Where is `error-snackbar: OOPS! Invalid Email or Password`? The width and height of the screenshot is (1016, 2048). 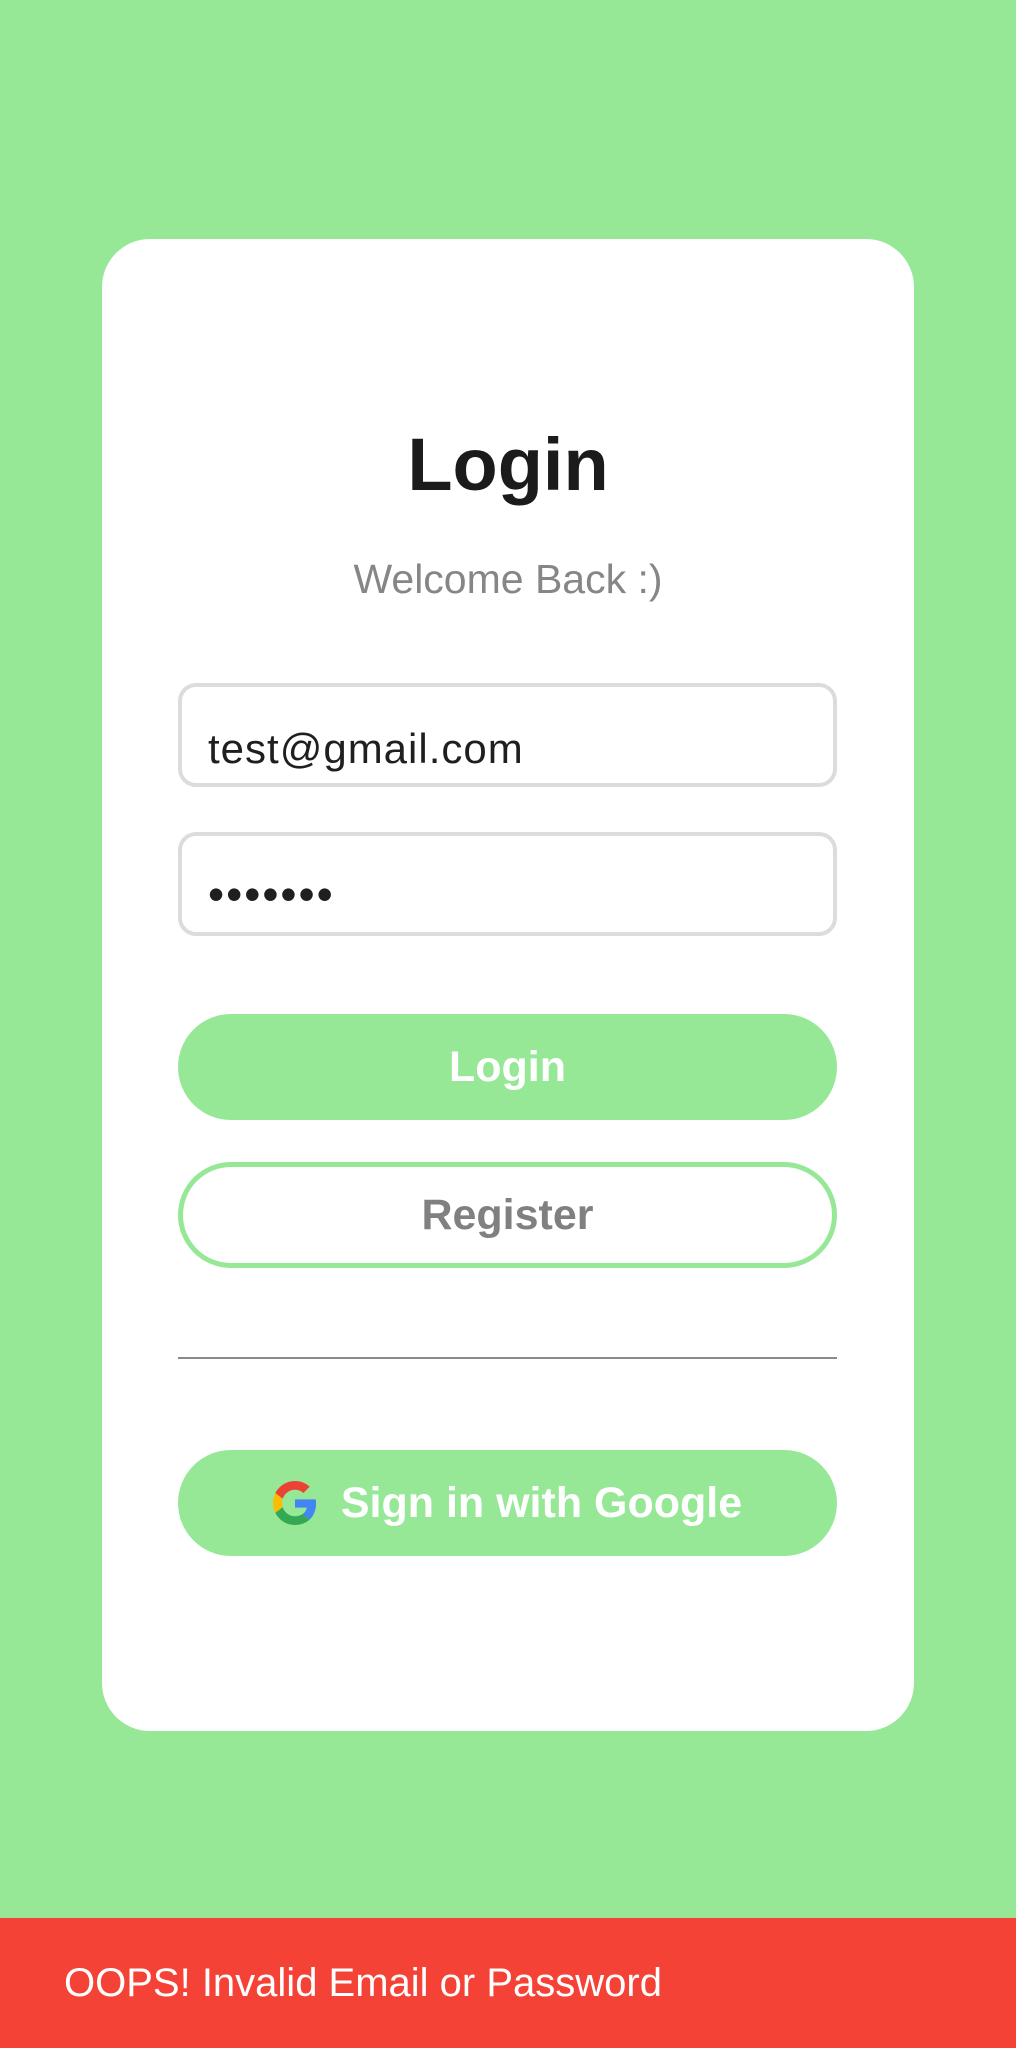
error-snackbar: OOPS! Invalid Email or Password is located at coordinates (508, 1983).